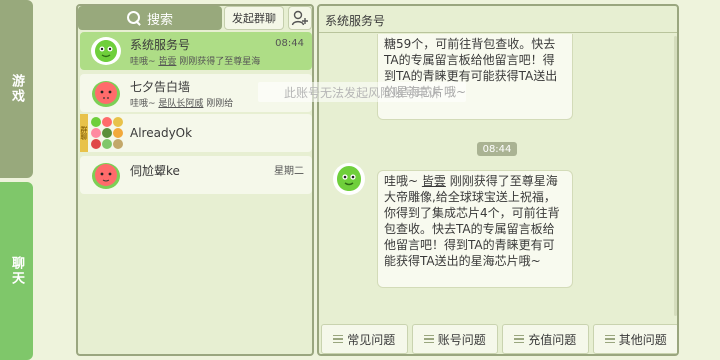  Describe the element at coordinates (160, 87) in the screenshot. I see `contact-name: 七夕告白墙` at that location.